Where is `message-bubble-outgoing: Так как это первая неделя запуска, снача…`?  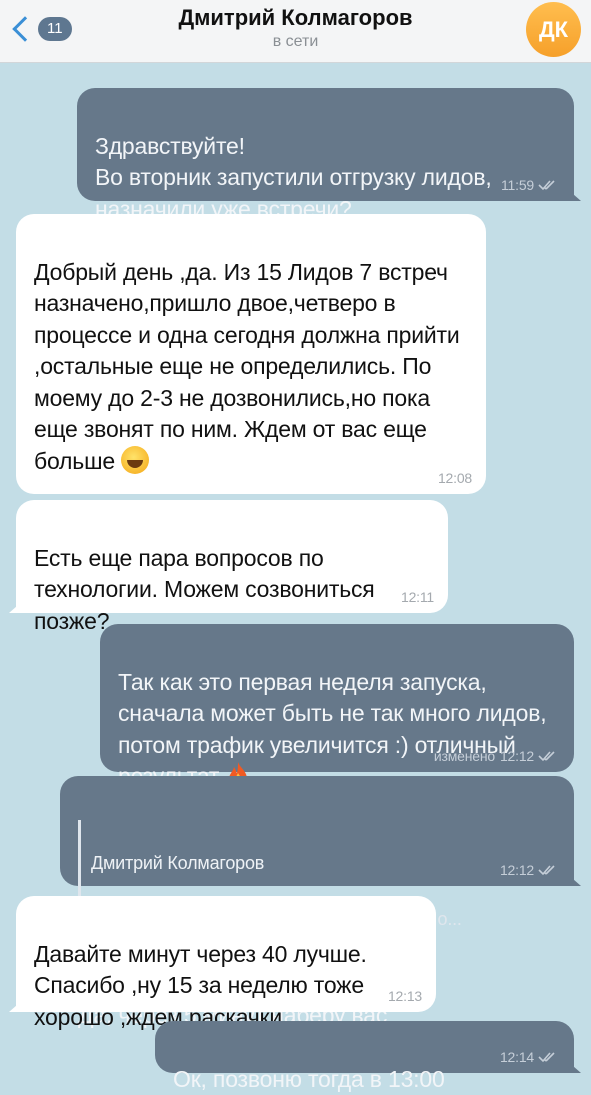
message-bubble-outgoing: Так как это первая неделя запуска, снача… is located at coordinates (337, 706).